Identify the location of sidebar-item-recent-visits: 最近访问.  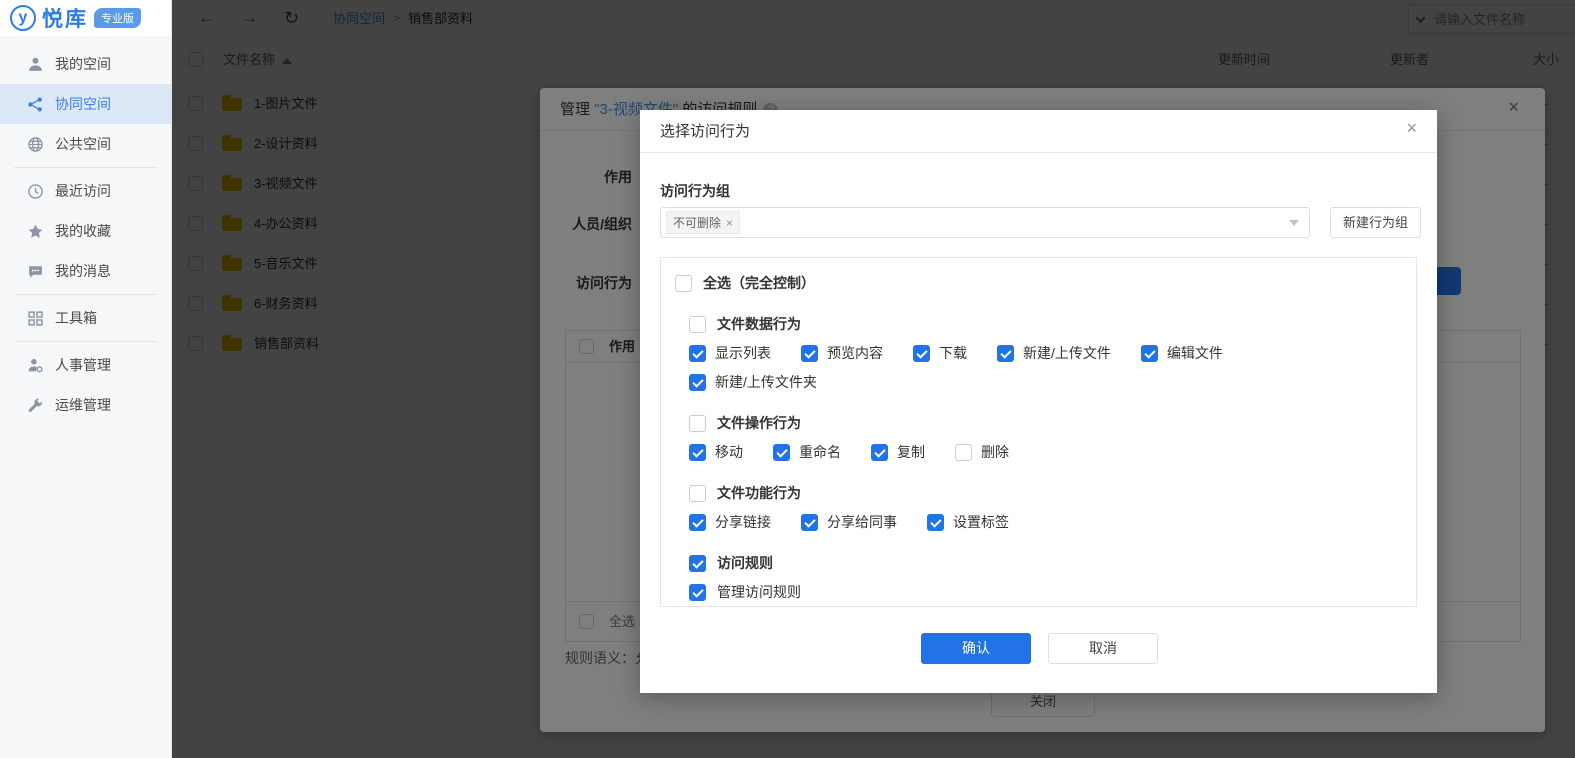
(85, 191).